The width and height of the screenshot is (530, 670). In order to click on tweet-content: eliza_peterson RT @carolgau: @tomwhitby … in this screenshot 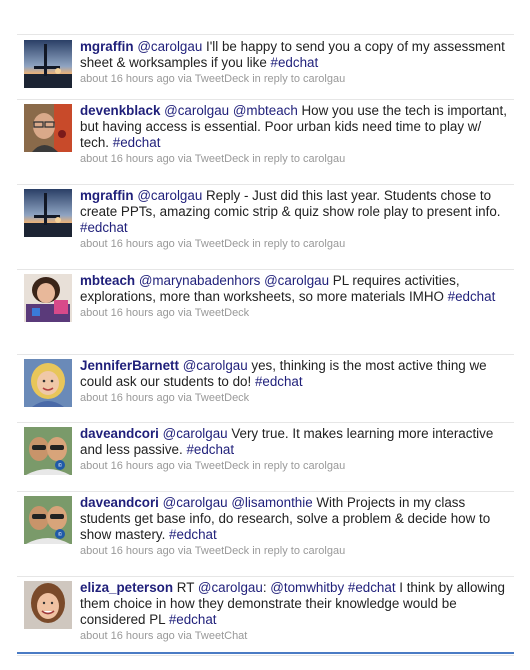, I will do `click(295, 611)`.